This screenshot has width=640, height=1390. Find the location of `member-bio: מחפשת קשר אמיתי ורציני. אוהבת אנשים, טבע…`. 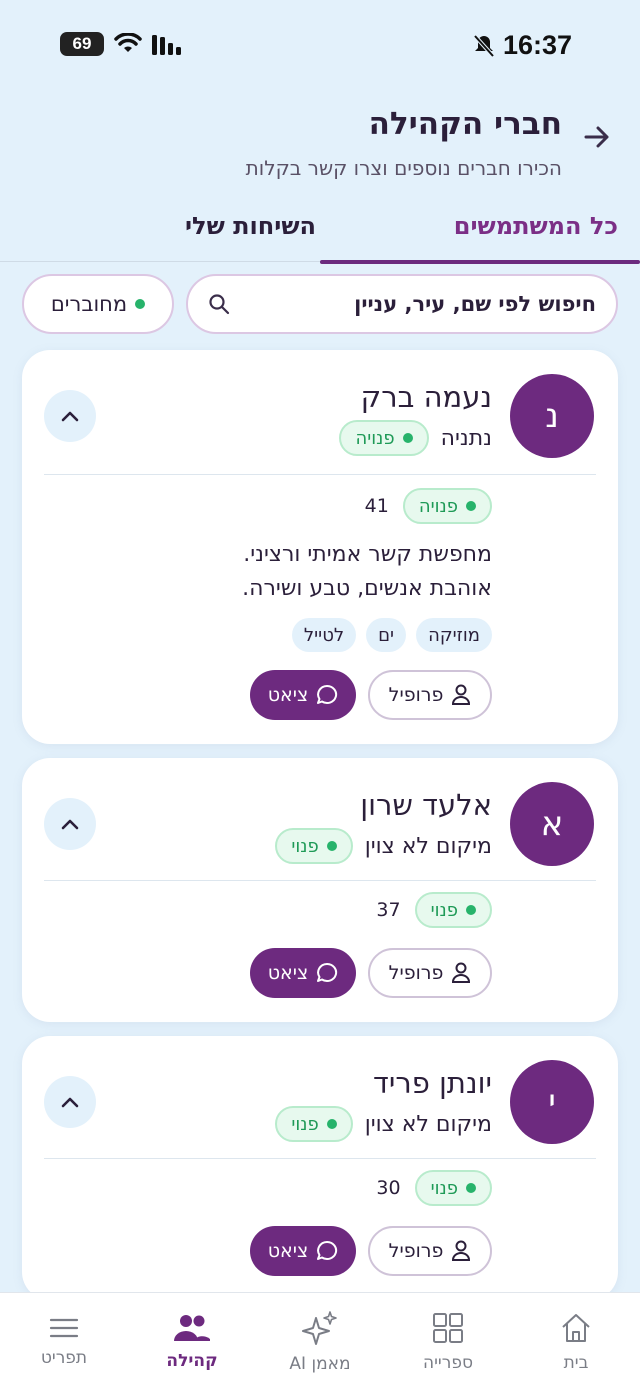

member-bio: מחפשת קשר אמיתי ורציני. אוהבת אנשים, טבע… is located at coordinates (367, 572).